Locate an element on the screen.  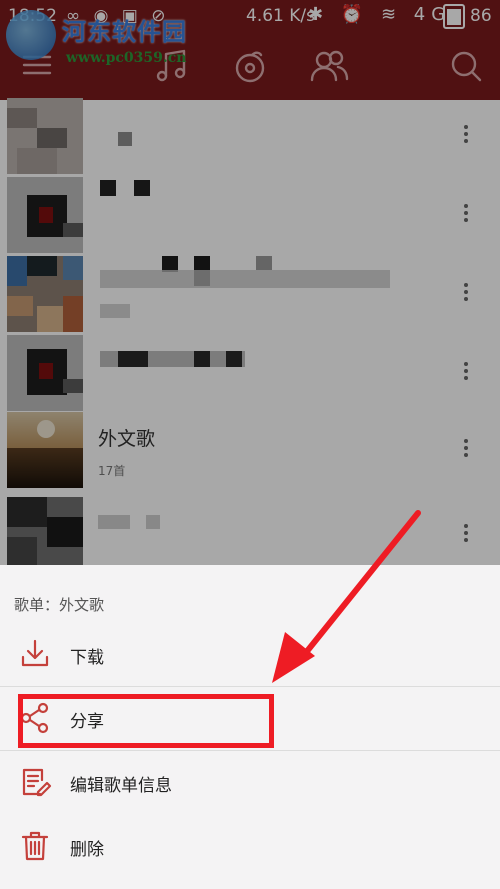
edit-icon is located at coordinates (35, 782).